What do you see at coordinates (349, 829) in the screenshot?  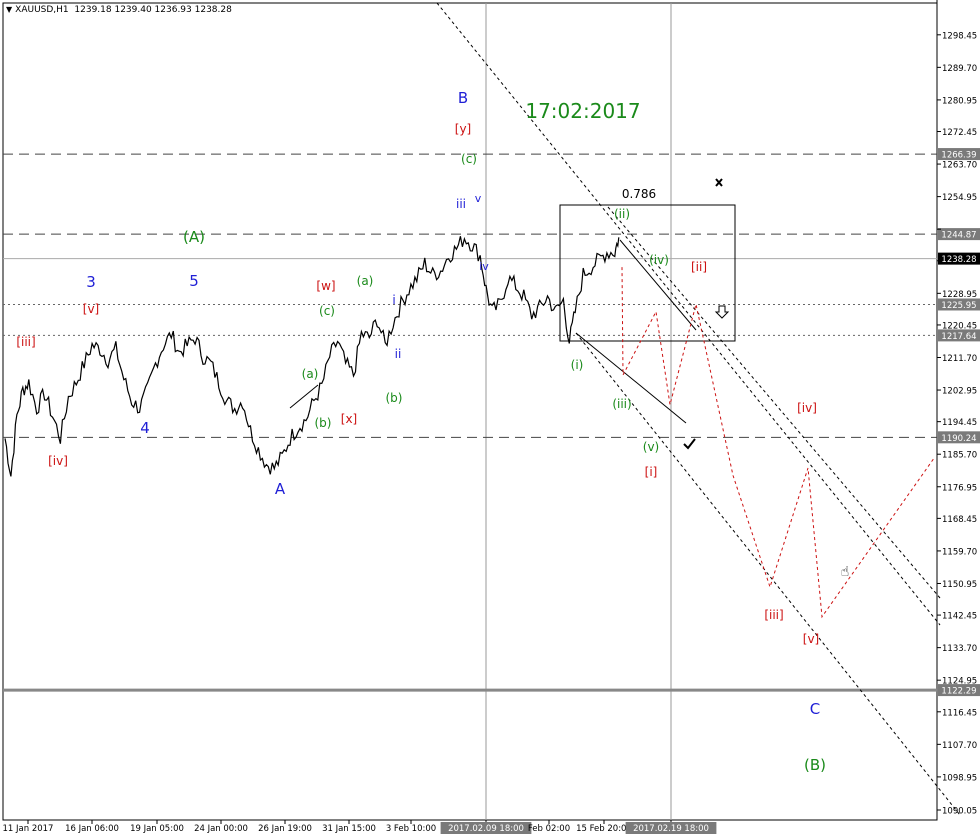 I see `x-tick-label: 31 Jan 15:00` at bounding box center [349, 829].